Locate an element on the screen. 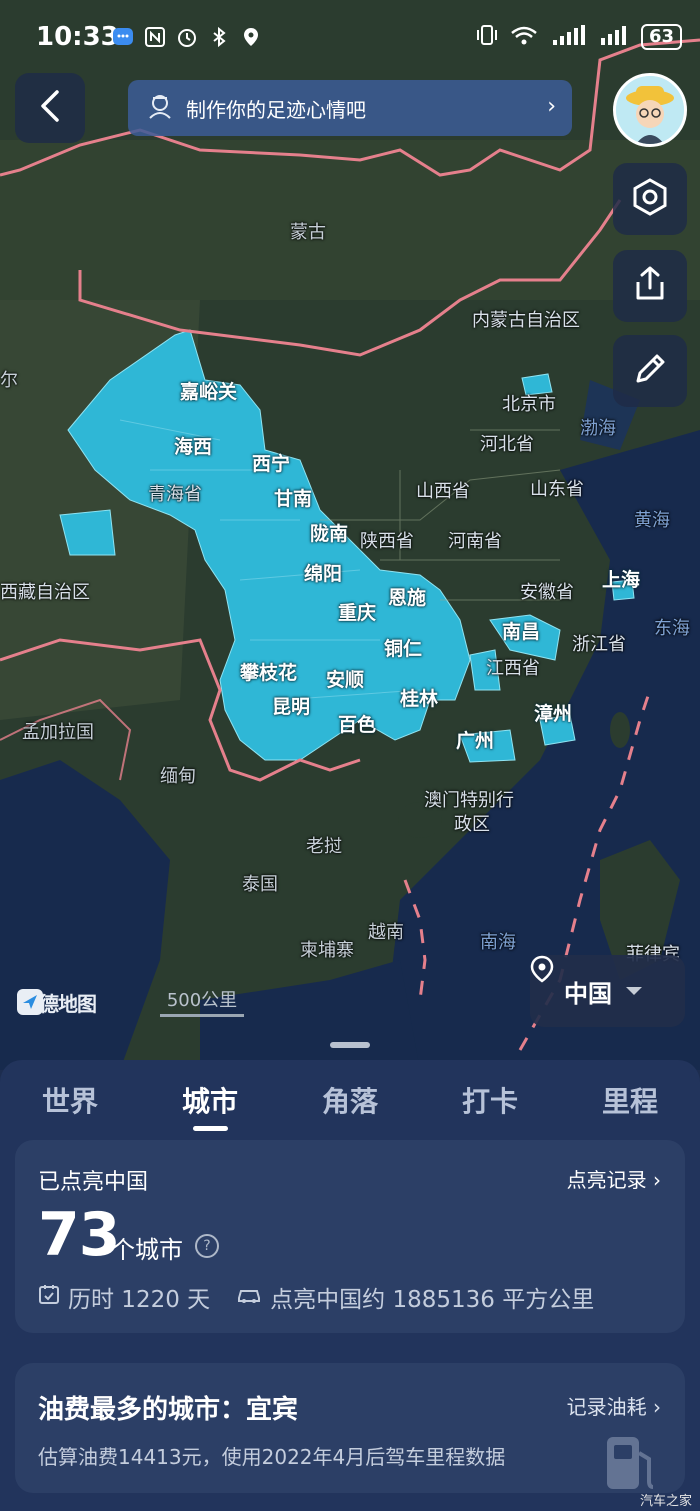  map-label-region: 山西省 is located at coordinates (443, 491).